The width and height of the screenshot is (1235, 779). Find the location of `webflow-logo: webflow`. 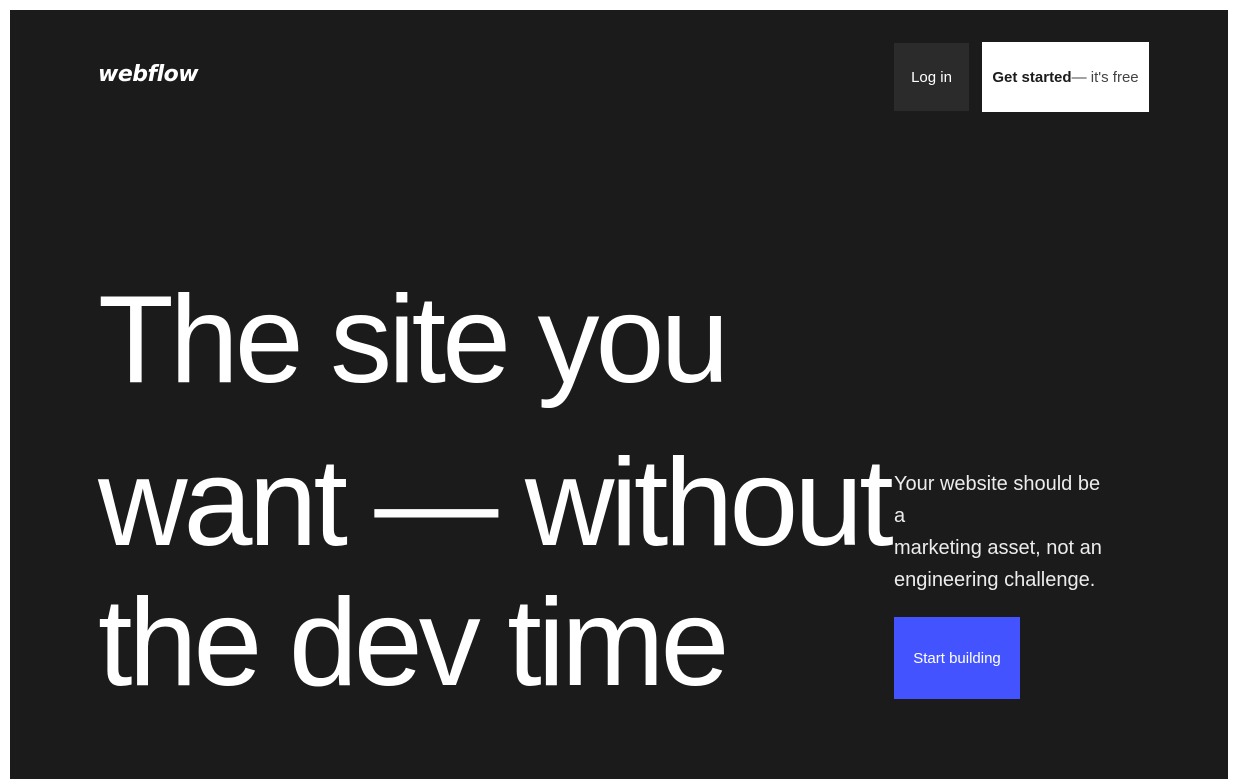

webflow-logo: webflow is located at coordinates (148, 74).